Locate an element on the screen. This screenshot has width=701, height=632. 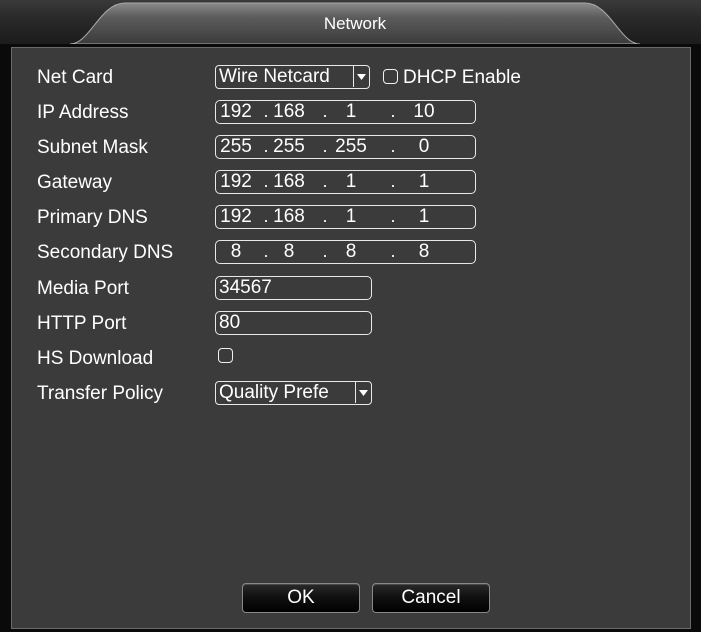
subnet-octet-1: 255 is located at coordinates (236, 147).